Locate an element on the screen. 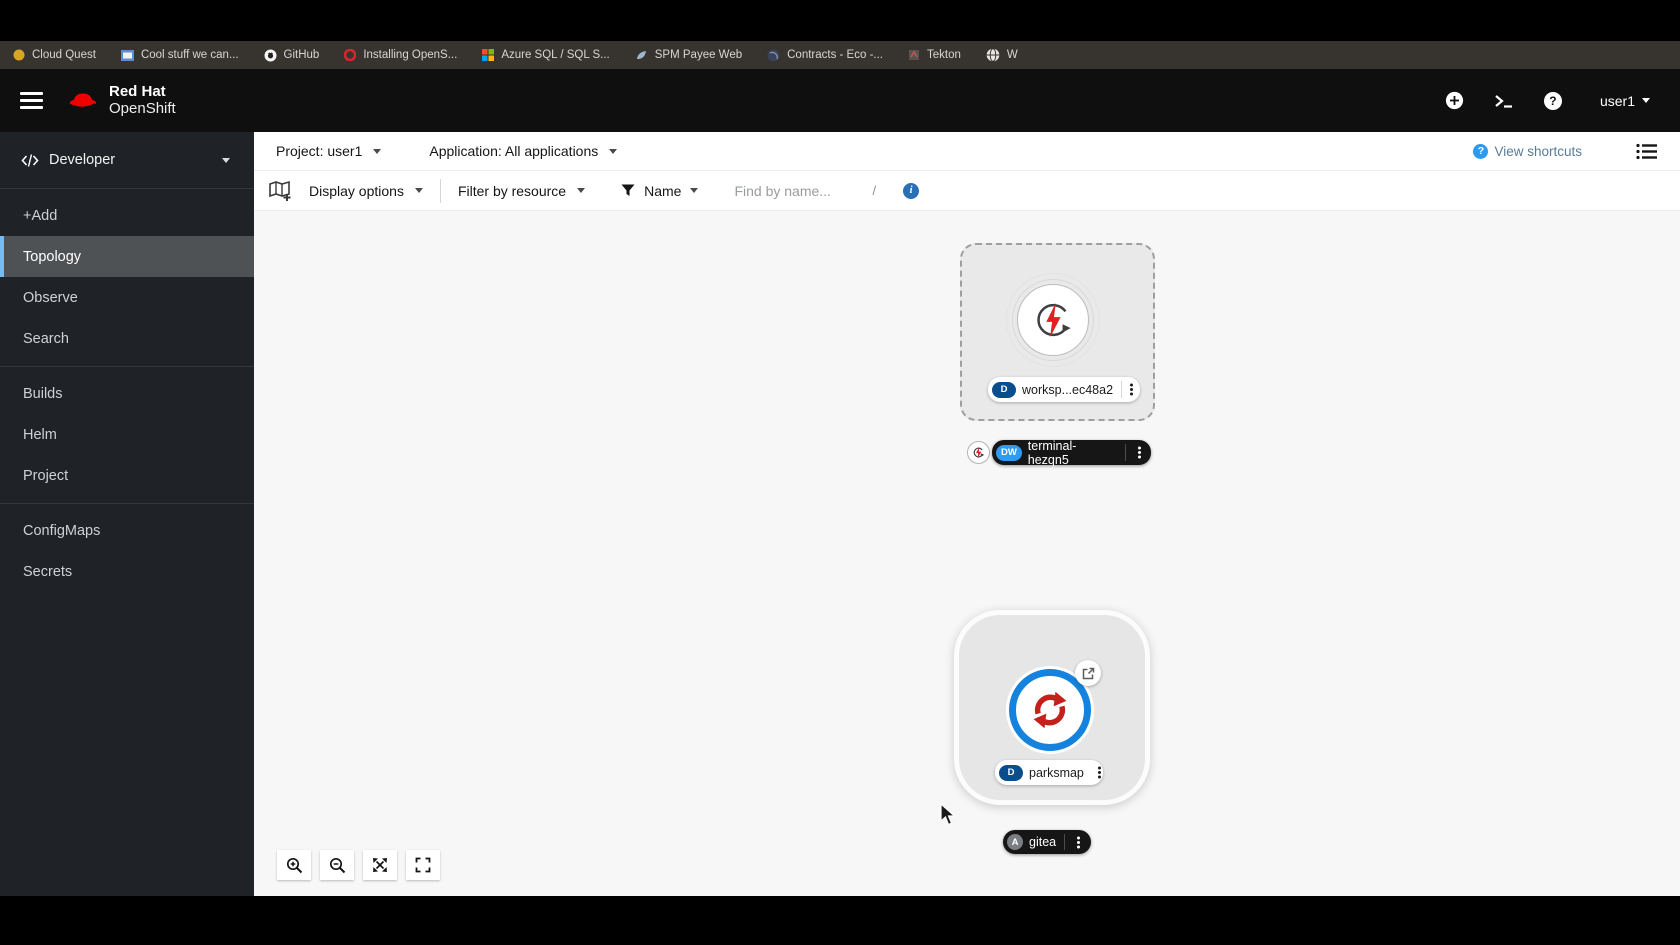 This screenshot has height=945, width=1680. microsoft-favicon is located at coordinates (488, 55).